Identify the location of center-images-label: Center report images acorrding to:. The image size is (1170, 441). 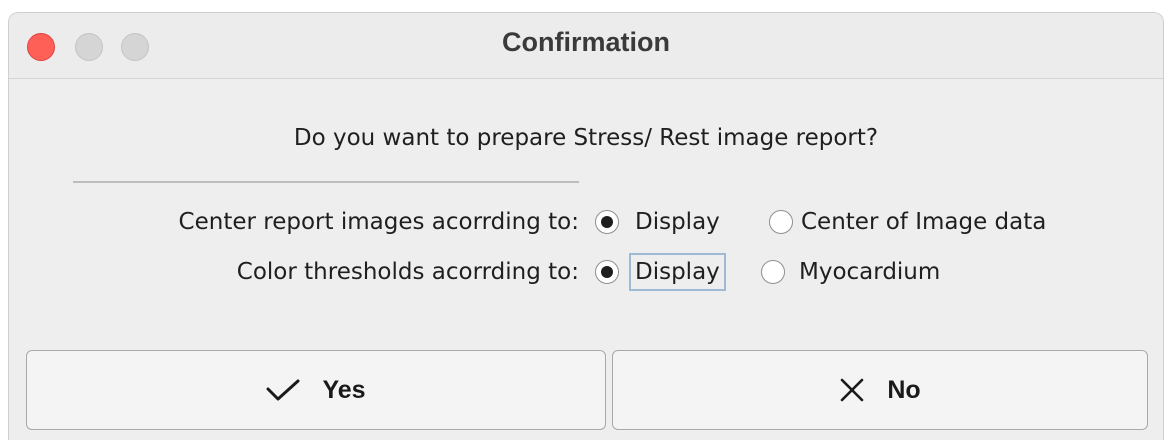
(378, 222).